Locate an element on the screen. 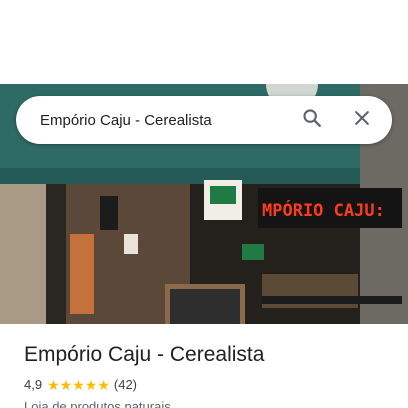  search-icon is located at coordinates (312, 120).